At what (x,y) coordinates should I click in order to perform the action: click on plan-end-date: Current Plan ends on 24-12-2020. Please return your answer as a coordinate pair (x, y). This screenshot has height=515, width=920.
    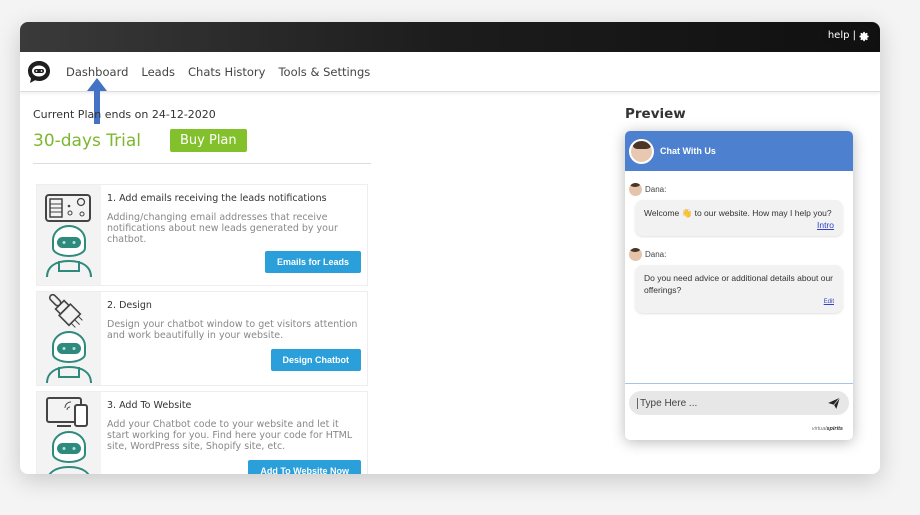
    Looking at the image, I should click on (124, 114).